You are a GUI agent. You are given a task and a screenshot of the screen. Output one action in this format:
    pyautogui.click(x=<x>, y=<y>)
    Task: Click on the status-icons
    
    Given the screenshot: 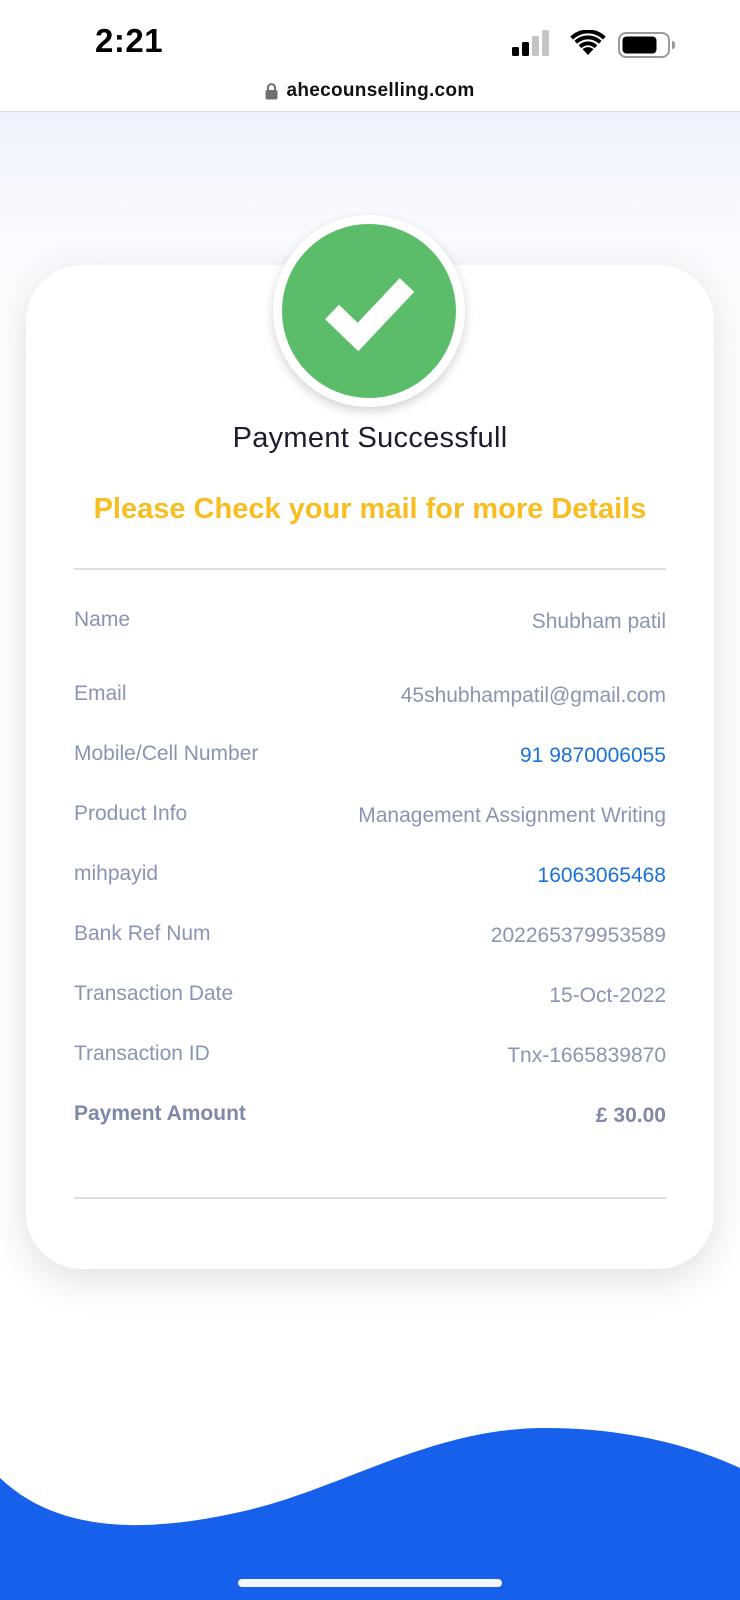 What is the action you would take?
    pyautogui.click(x=625, y=45)
    